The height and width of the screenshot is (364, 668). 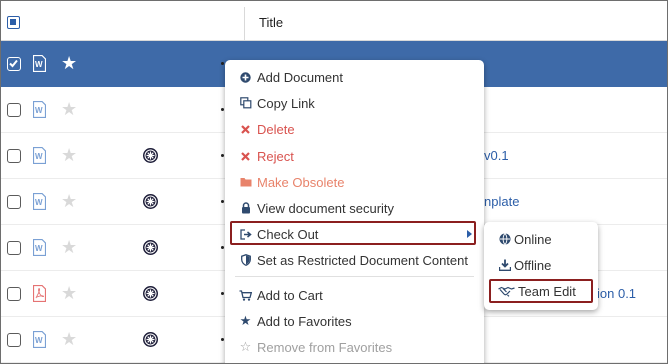 I want to click on cart-icon, so click(x=245, y=295).